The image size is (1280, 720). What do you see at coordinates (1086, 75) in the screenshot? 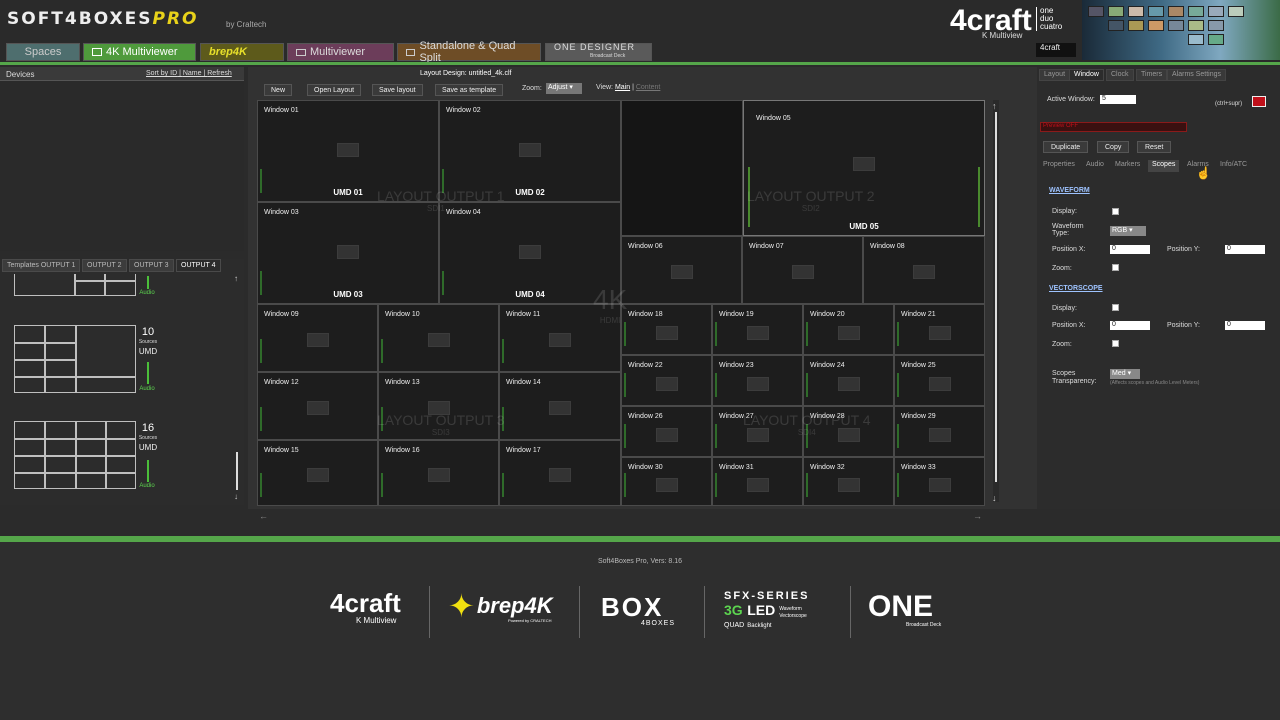
I see `tab-window: Window` at bounding box center [1086, 75].